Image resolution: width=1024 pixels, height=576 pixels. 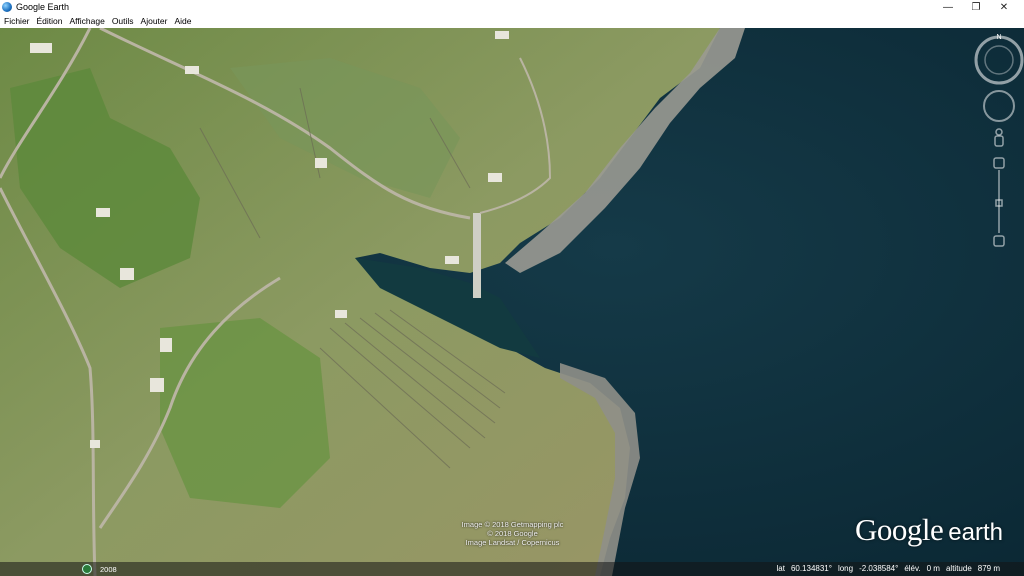 I want to click on altitude-value: 879 m, so click(x=988, y=568).